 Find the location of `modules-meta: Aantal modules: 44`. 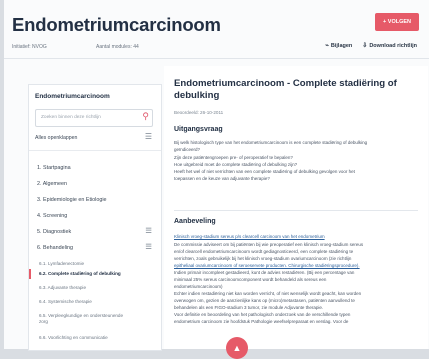

modules-meta: Aantal modules: 44 is located at coordinates (117, 47).